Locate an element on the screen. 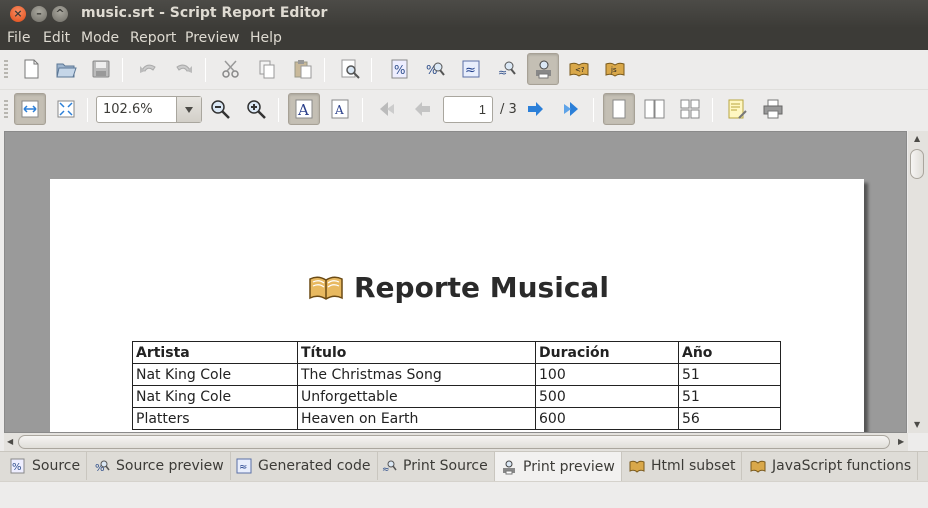  column-header: Título is located at coordinates (416, 352).